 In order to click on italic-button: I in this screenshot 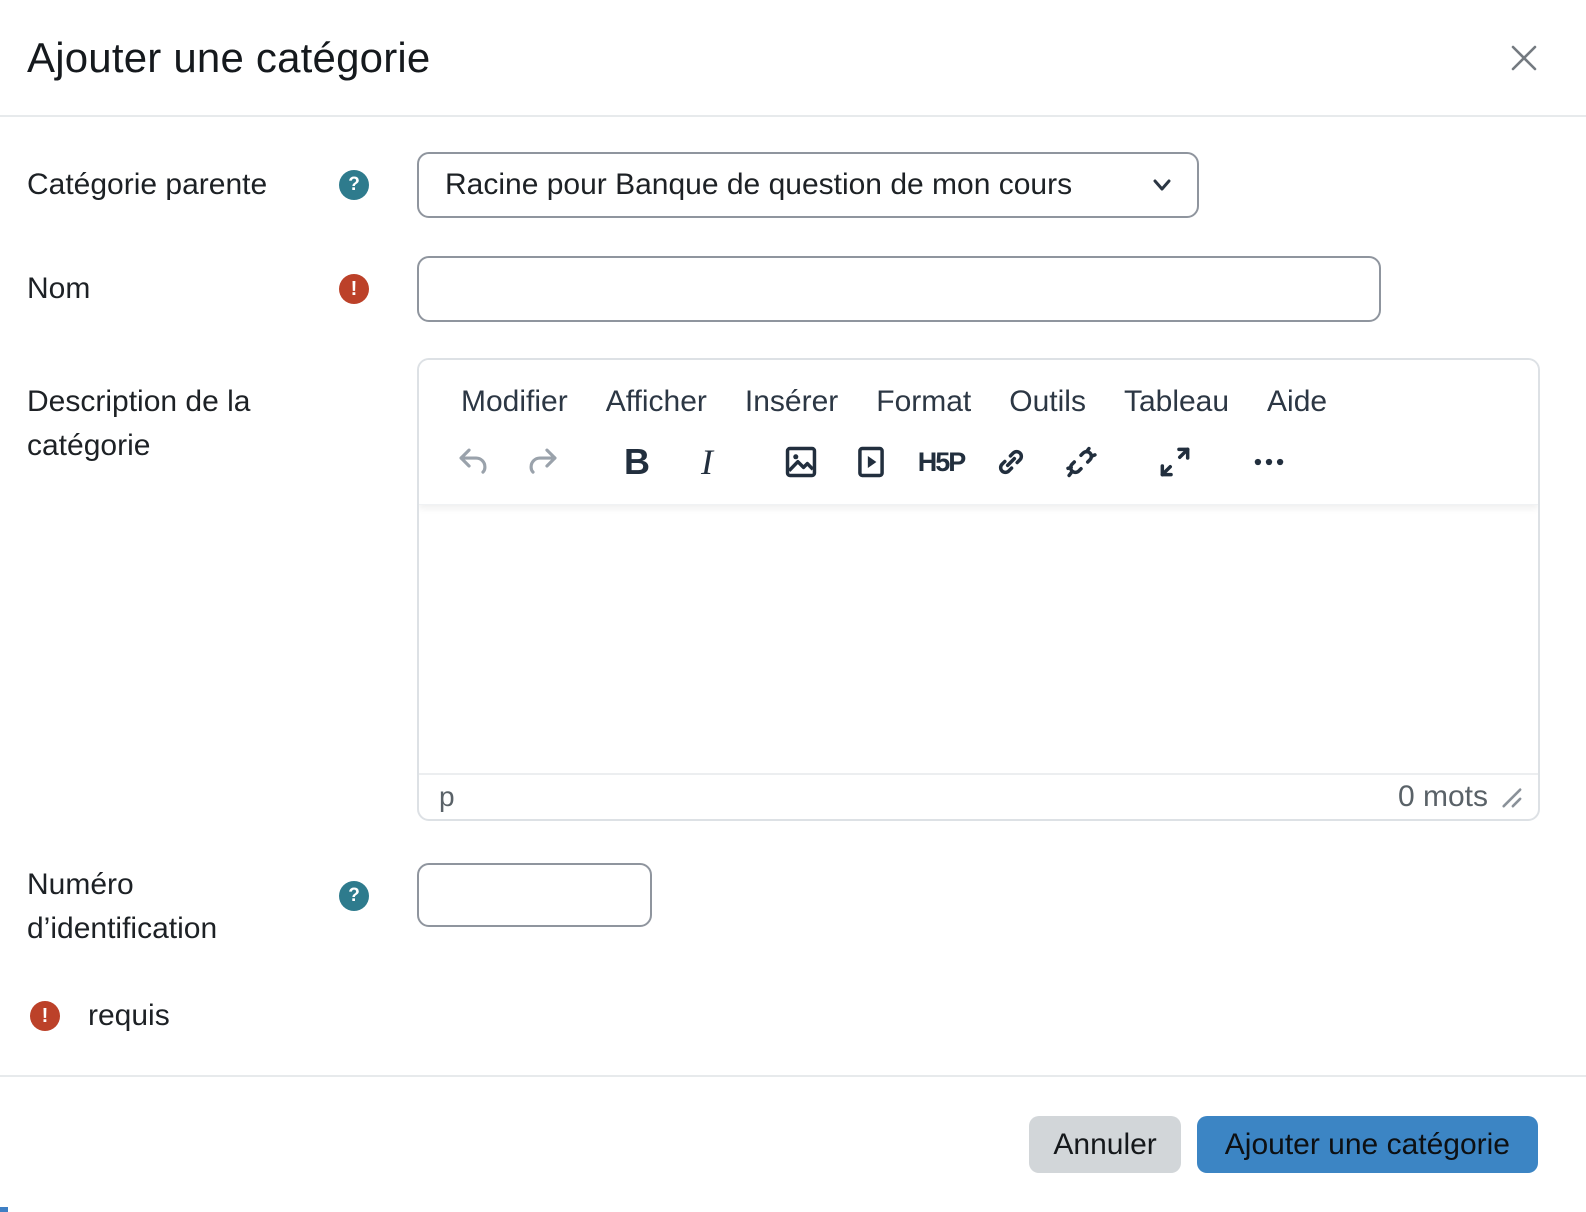, I will do `click(707, 462)`.